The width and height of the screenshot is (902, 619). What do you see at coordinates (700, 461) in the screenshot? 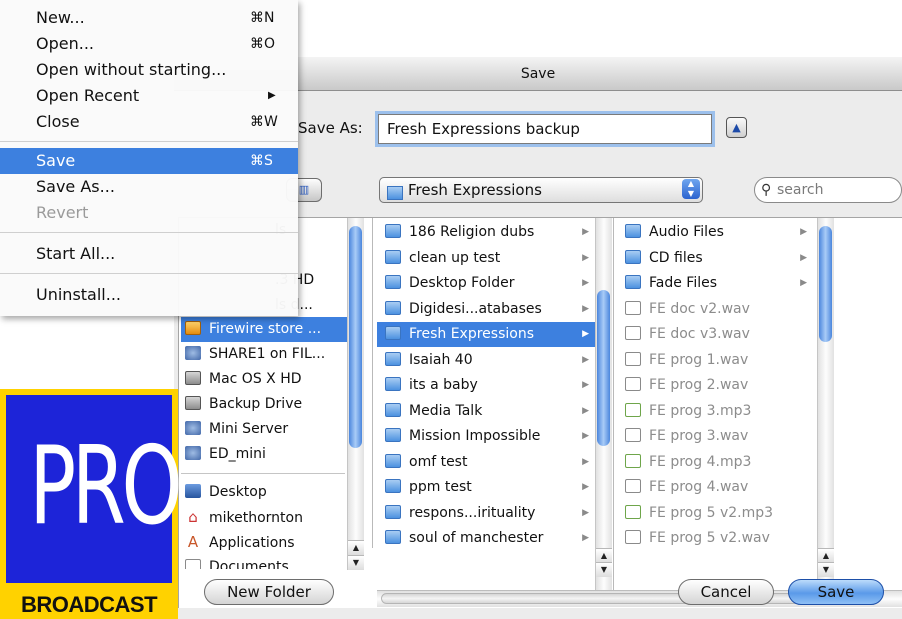
I see `row-label: FE prog 4.mp3` at bounding box center [700, 461].